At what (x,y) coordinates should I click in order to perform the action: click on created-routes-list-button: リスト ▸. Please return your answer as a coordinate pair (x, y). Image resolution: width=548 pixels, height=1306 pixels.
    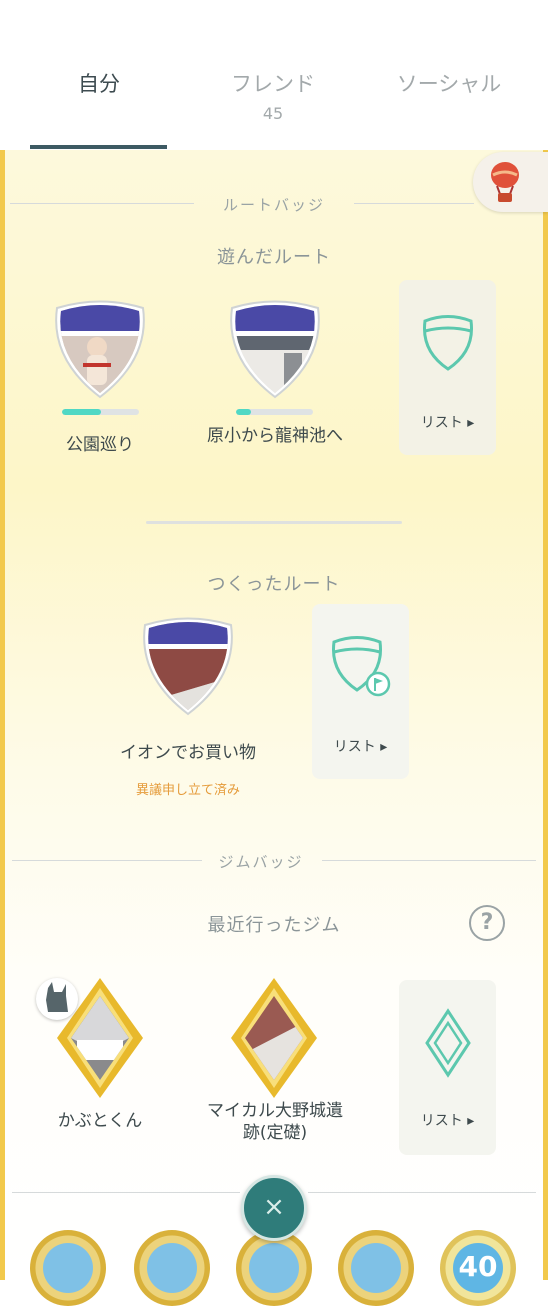
    Looking at the image, I should click on (360, 691).